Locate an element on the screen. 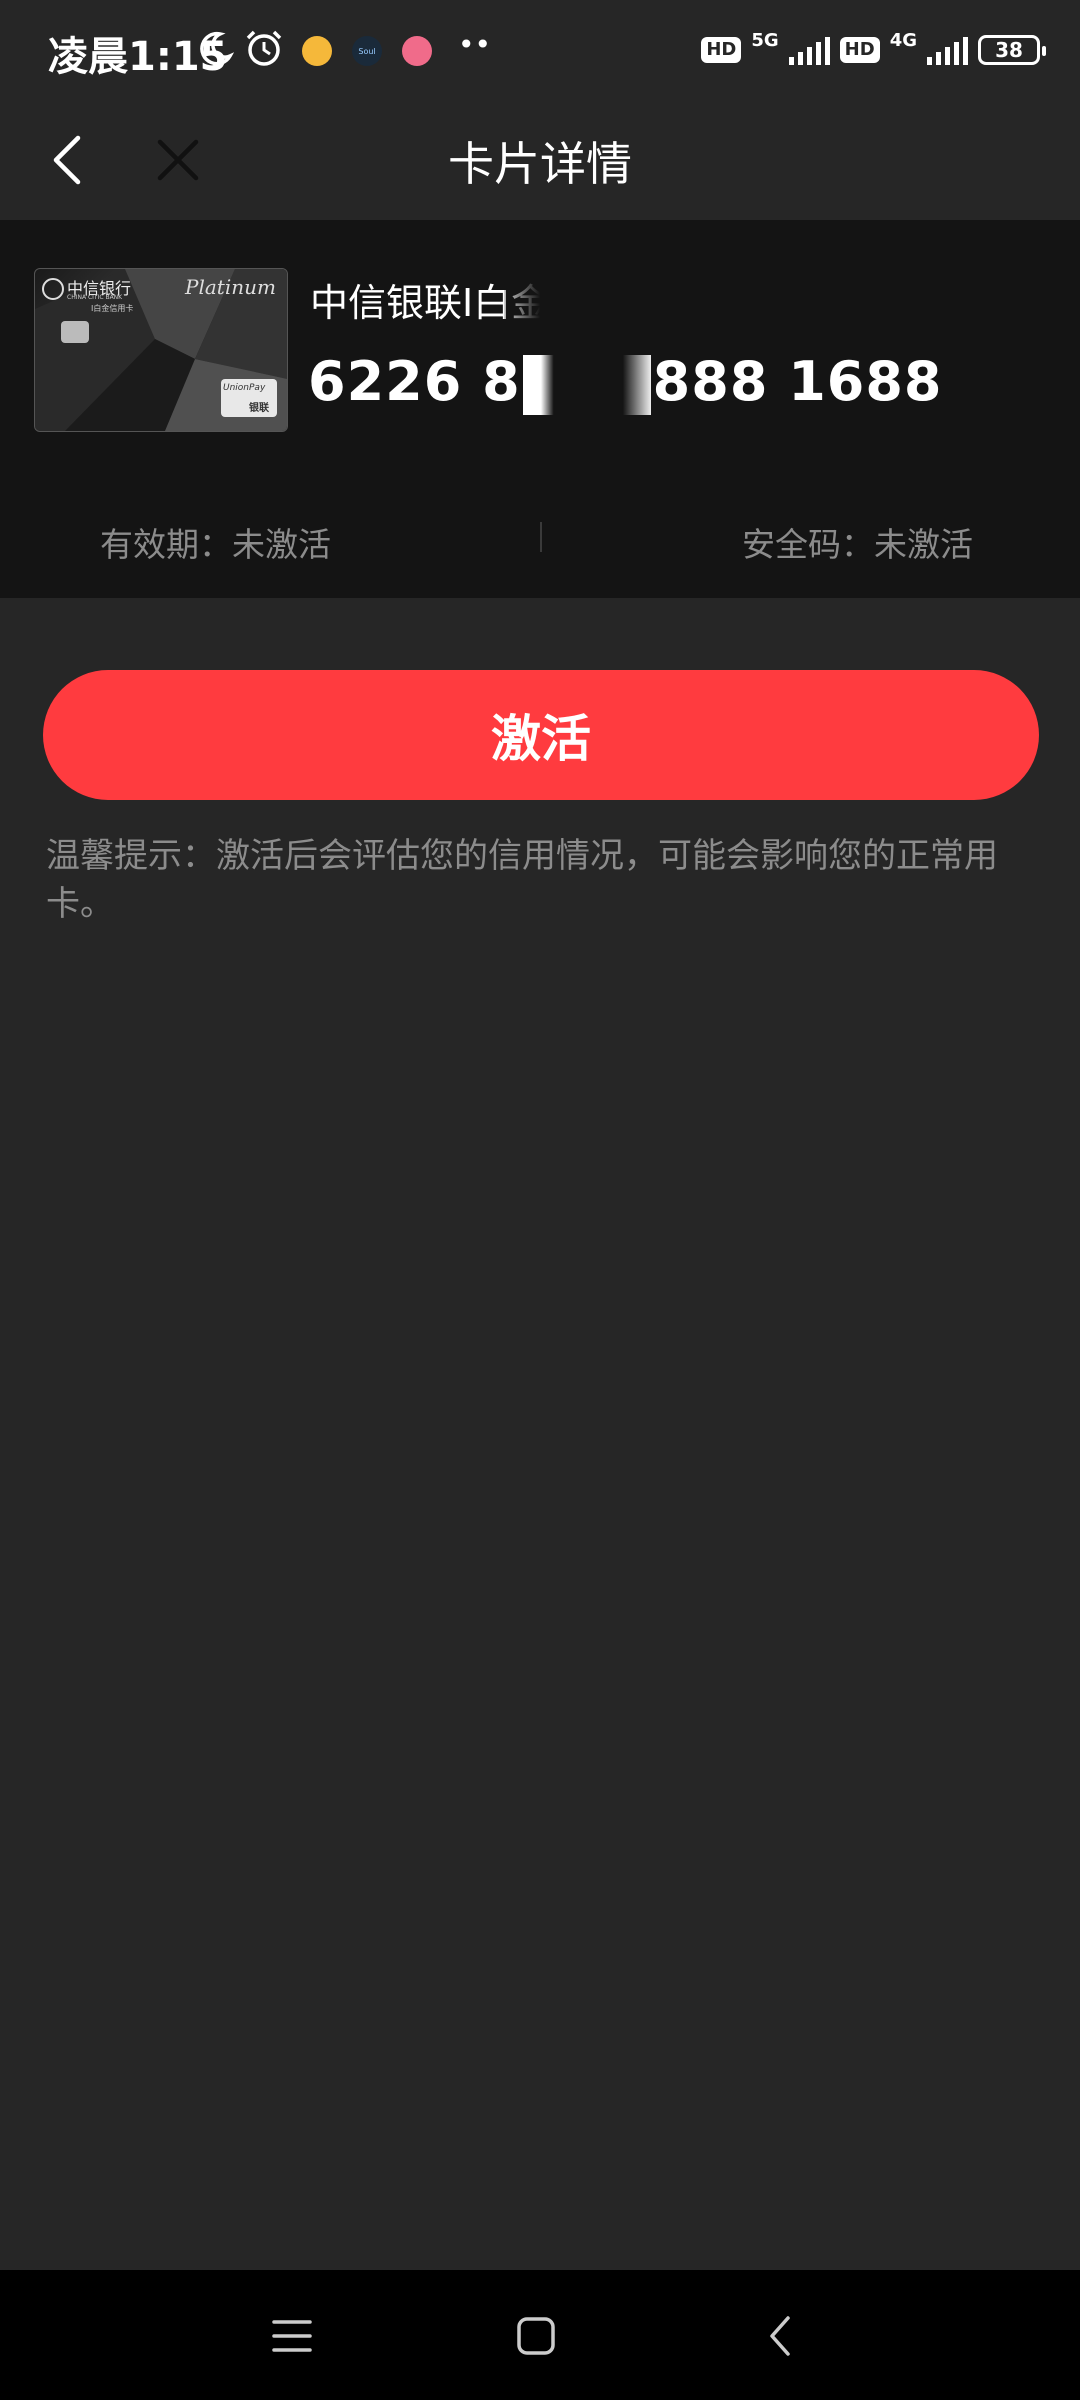  card-subtitle: I白金信用卡 is located at coordinates (112, 308).